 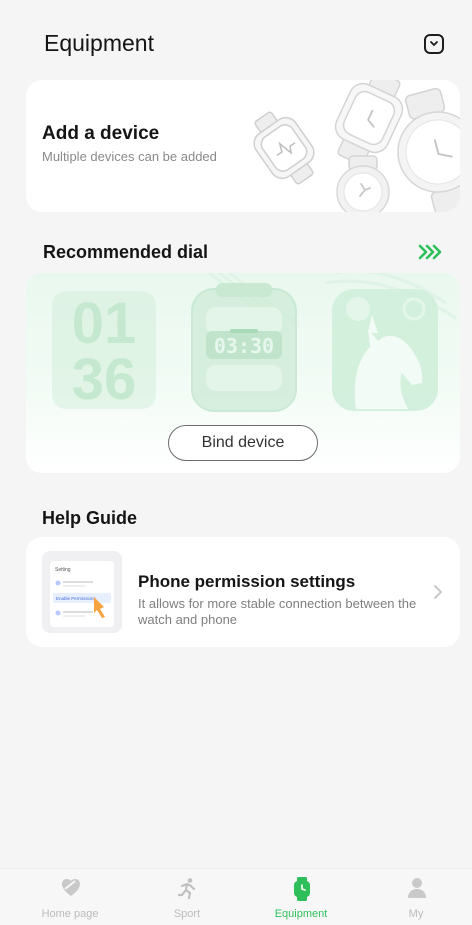 What do you see at coordinates (126, 252) in the screenshot?
I see `recommended-dial-title: Recommended dial` at bounding box center [126, 252].